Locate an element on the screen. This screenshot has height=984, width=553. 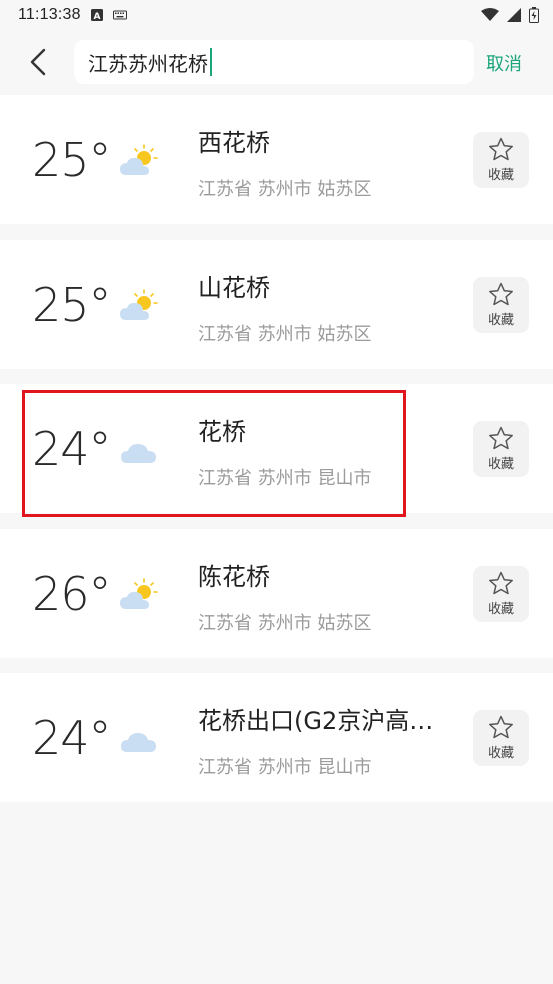
svg-text: A is located at coordinates (96, 16).